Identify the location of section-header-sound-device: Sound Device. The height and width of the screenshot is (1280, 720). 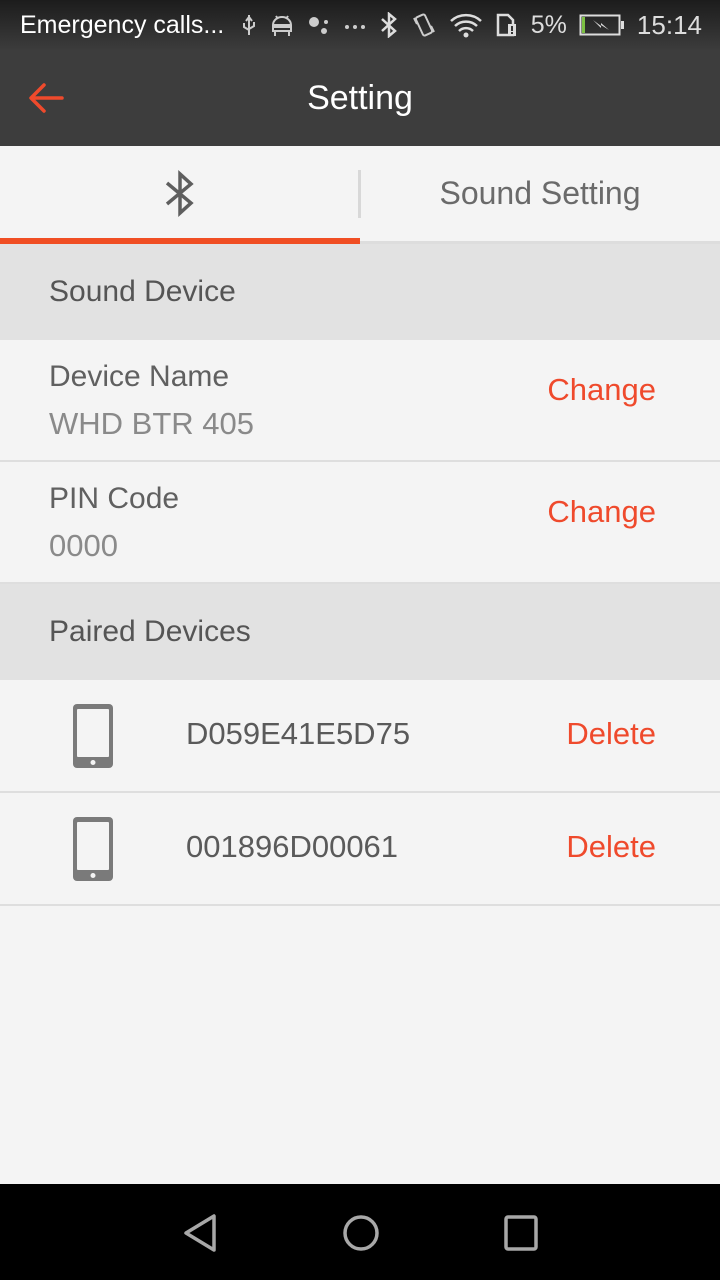
(360, 292).